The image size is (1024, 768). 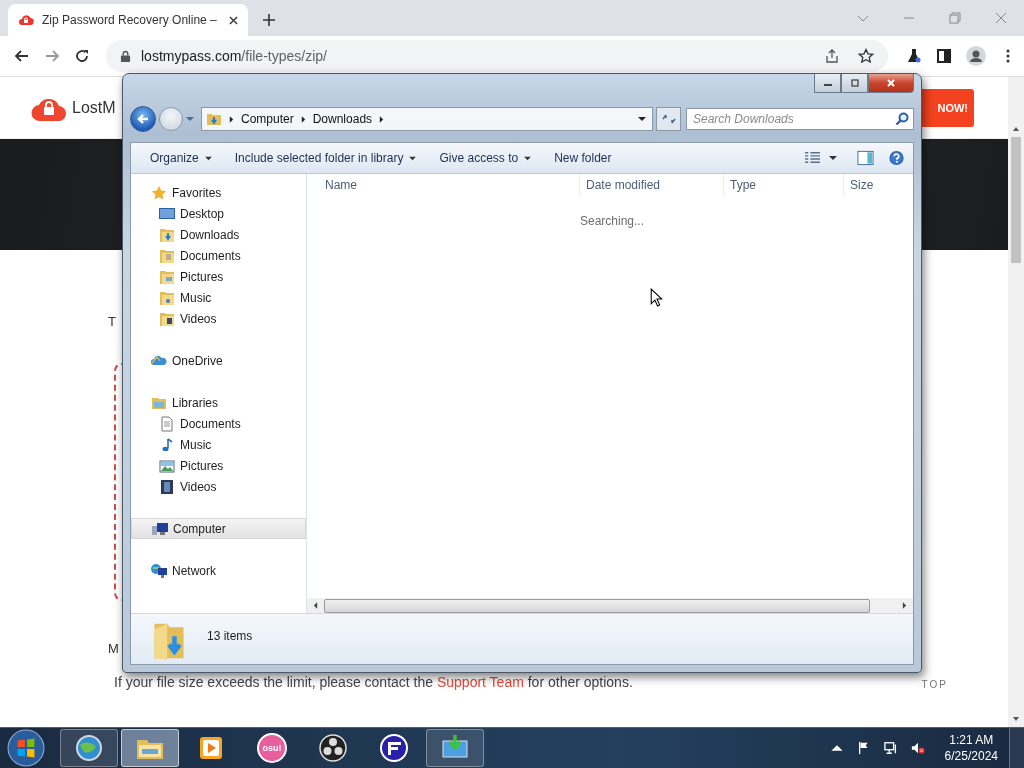 What do you see at coordinates (812, 158) in the screenshot?
I see `view-list-icon` at bounding box center [812, 158].